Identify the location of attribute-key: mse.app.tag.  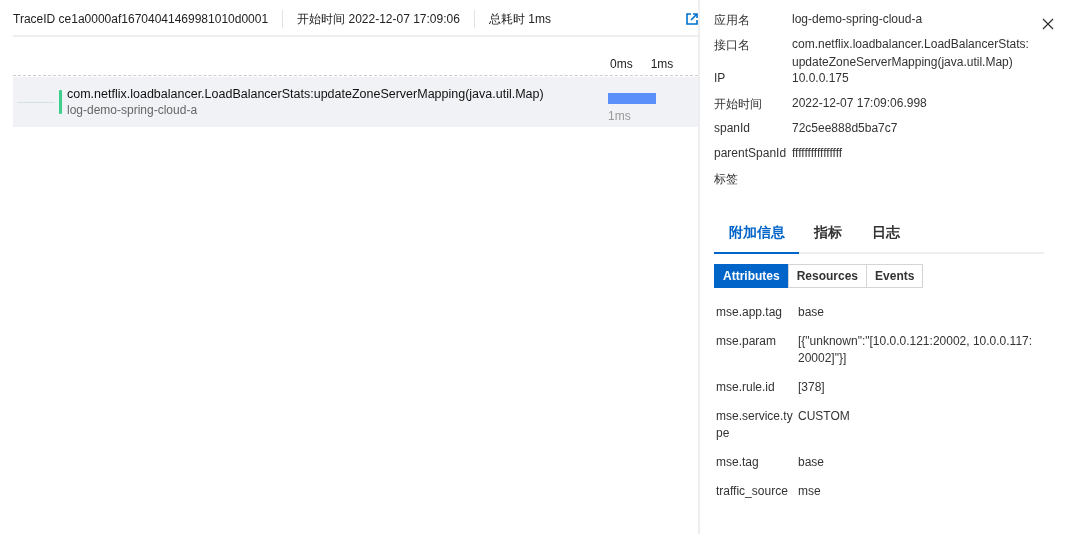
(757, 312).